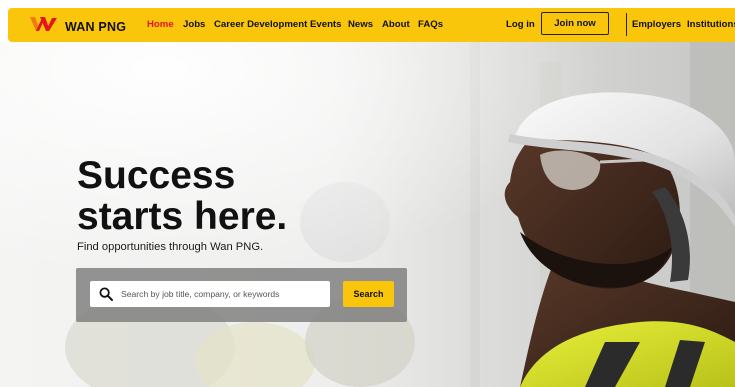 Image resolution: width=735 pixels, height=387 pixels. I want to click on nav-link-about: About, so click(396, 24).